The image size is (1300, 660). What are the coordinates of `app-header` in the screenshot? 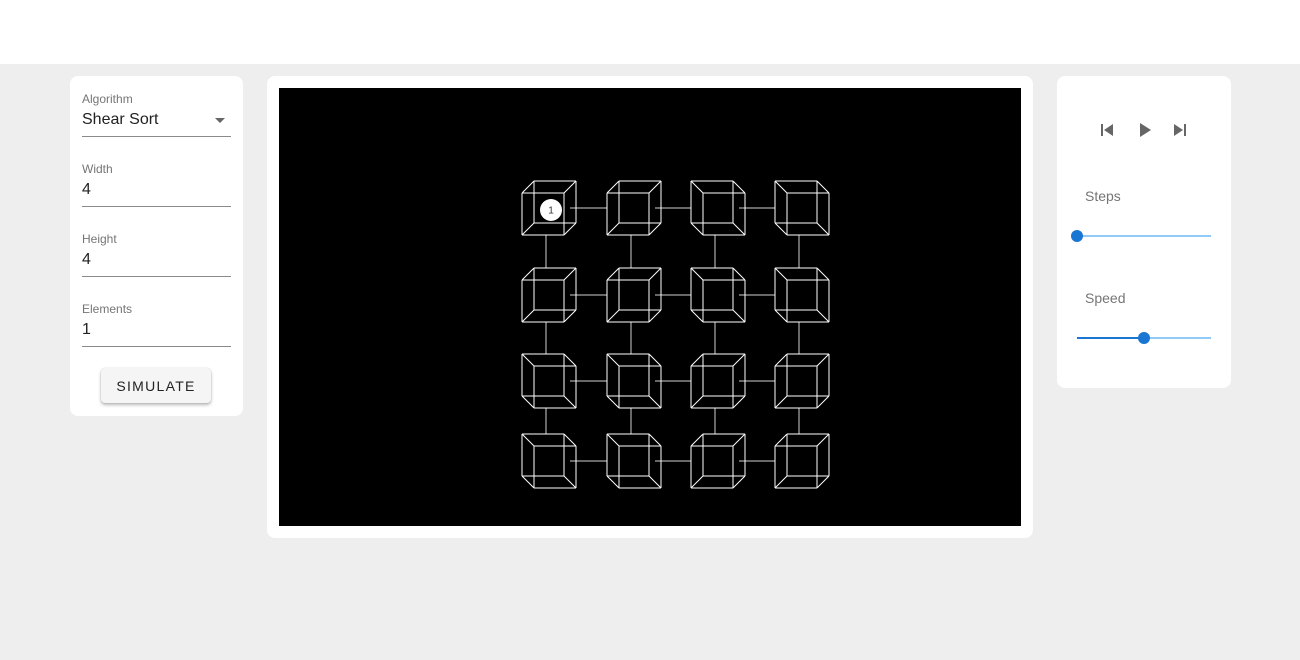 It's located at (650, 32).